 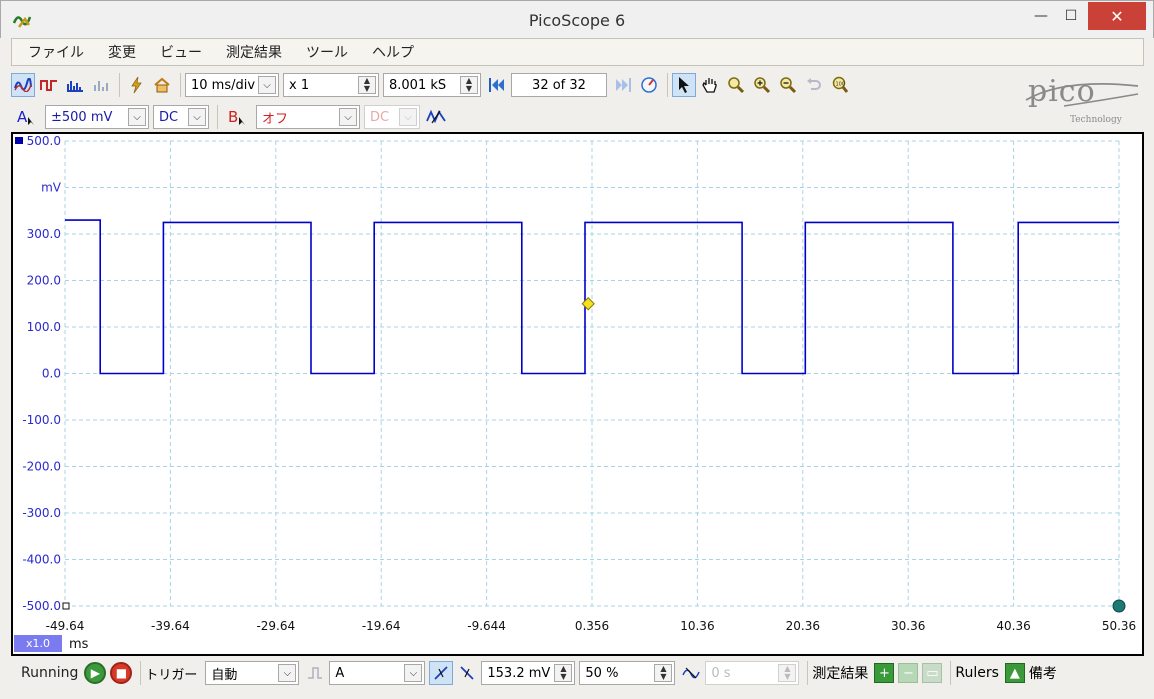 What do you see at coordinates (649, 85) in the screenshot?
I see `buffer-overview-icon` at bounding box center [649, 85].